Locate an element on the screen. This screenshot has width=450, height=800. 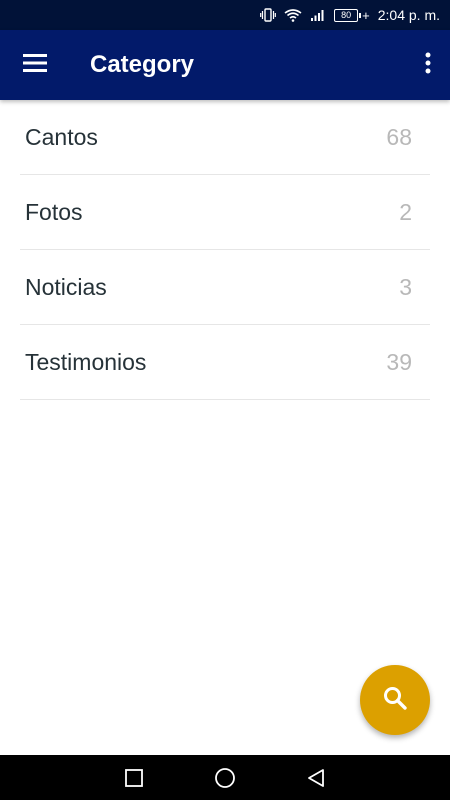
menu-button is located at coordinates (35, 65).